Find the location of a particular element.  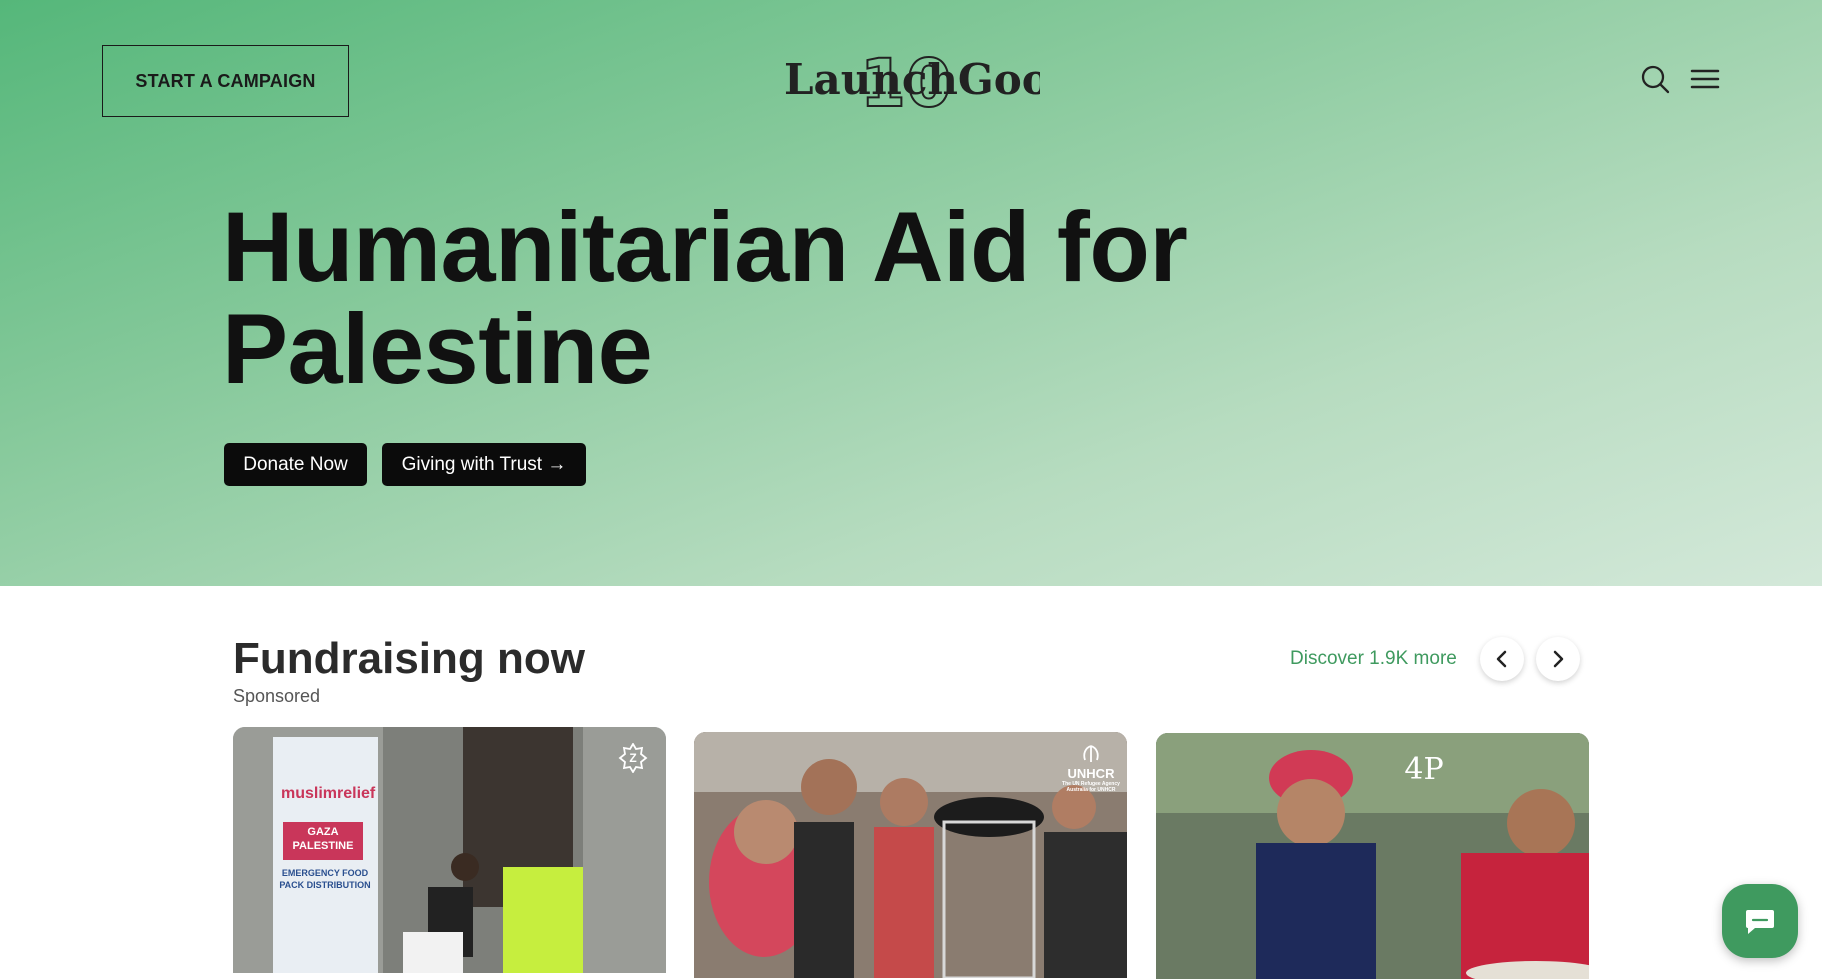

4p-badge-text: 4P is located at coordinates (1424, 769).